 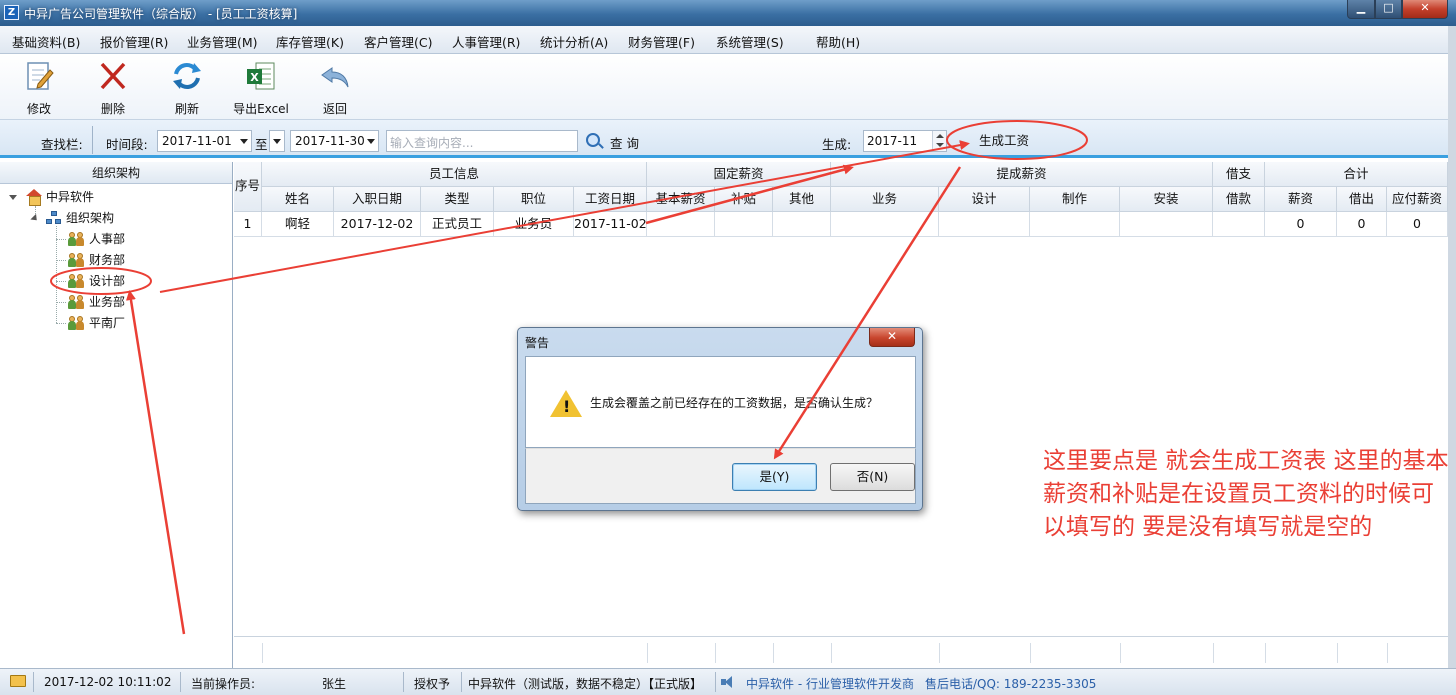 I want to click on menu-hr: 人事管理(R), so click(x=486, y=41).